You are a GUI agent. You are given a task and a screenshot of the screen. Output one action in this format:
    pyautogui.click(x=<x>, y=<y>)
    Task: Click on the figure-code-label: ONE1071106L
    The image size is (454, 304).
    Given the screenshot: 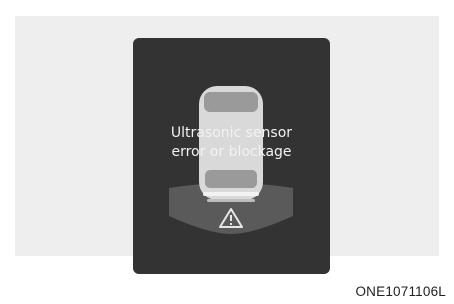 What is the action you would take?
    pyautogui.click(x=400, y=291)
    